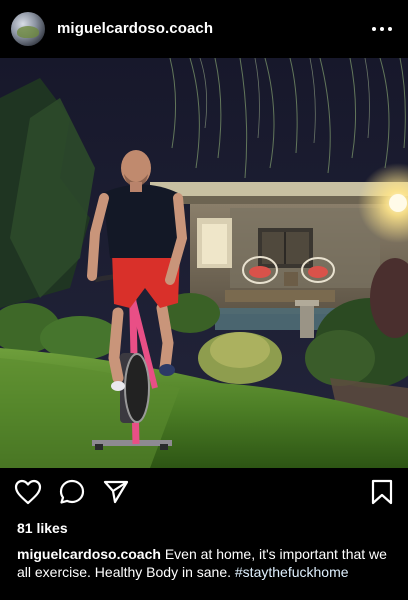 The image size is (408, 600). I want to click on paper-plane-icon, so click(116, 492).